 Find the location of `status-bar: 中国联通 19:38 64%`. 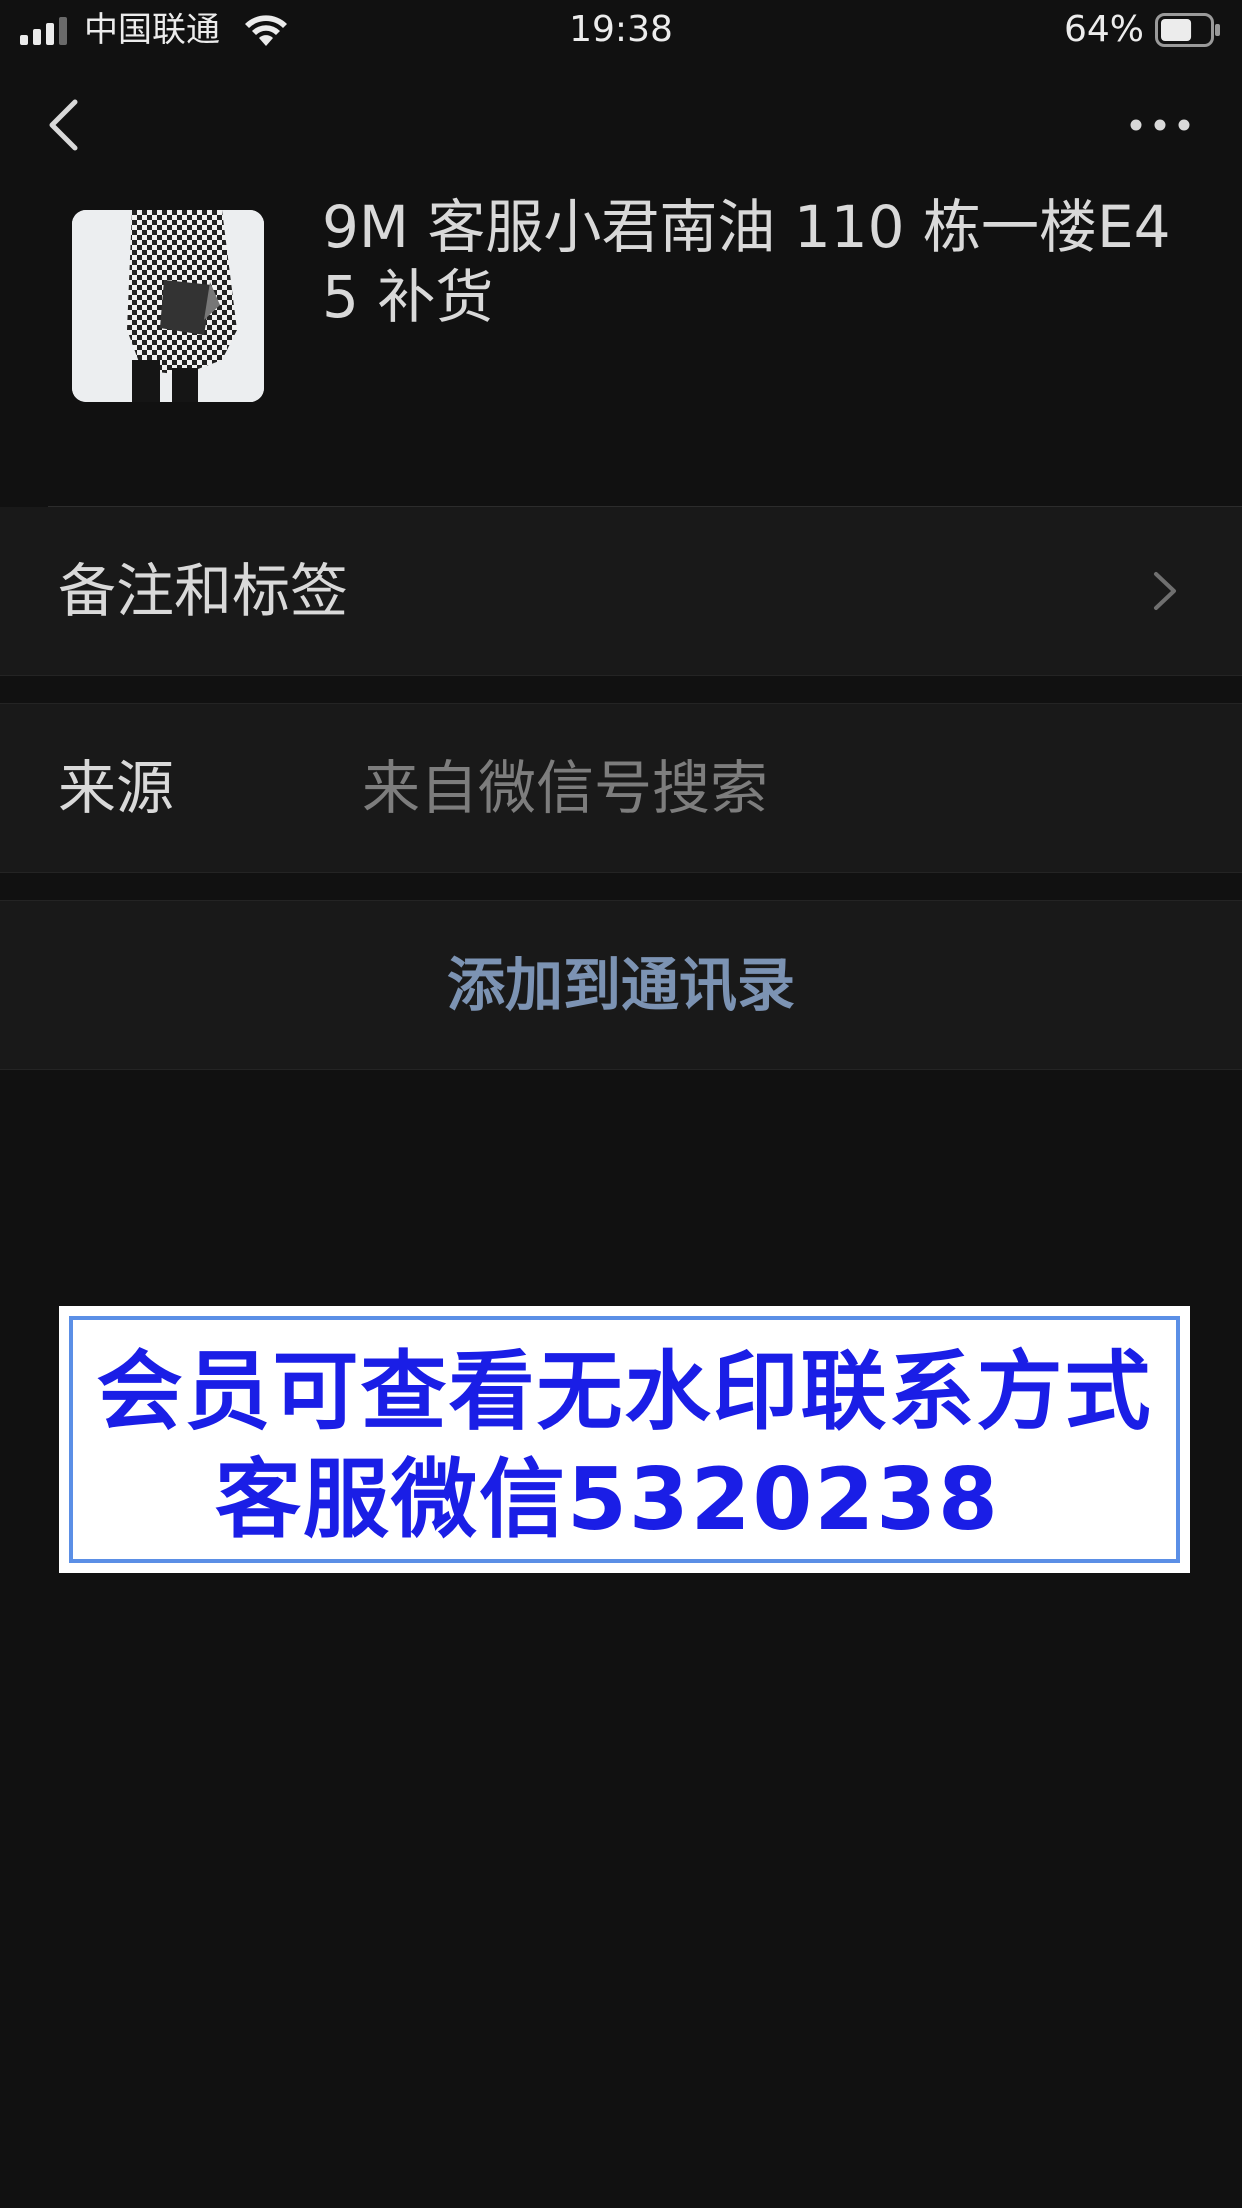

status-bar: 中国联通 19:38 64% is located at coordinates (621, 31).